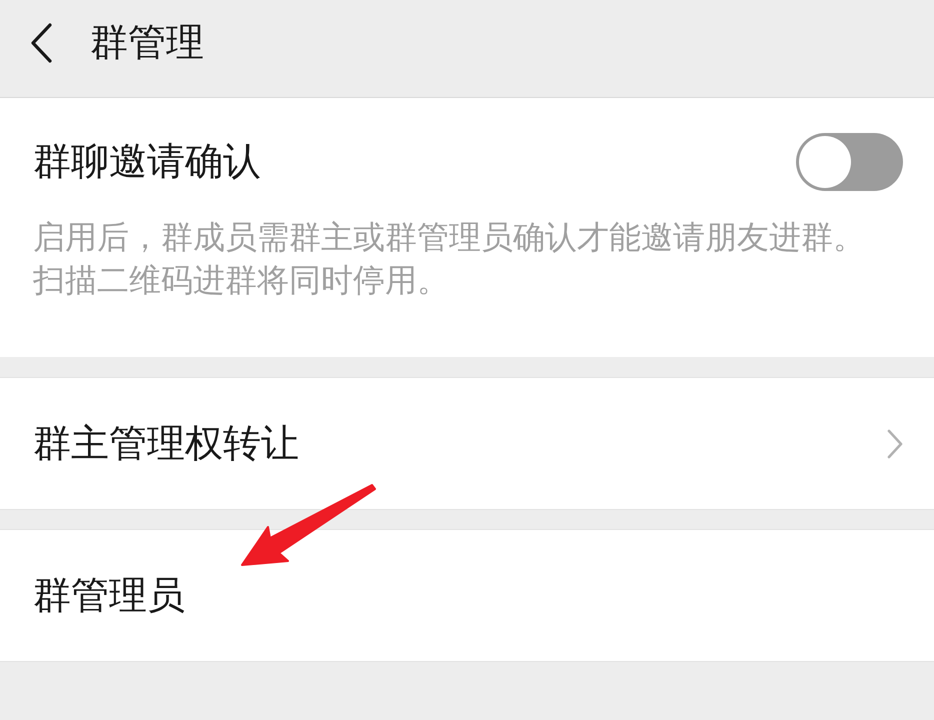  I want to click on page-title: 群管理, so click(147, 43).